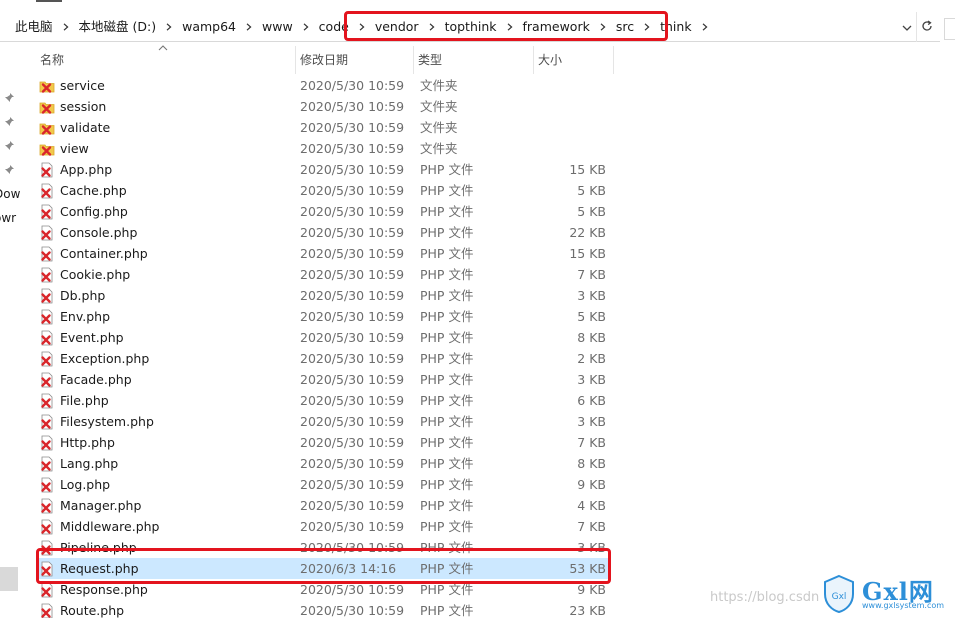 Image resolution: width=955 pixels, height=618 pixels. I want to click on folder-row: session 2020/5/30 10:59 文件夹, so click(323, 106).